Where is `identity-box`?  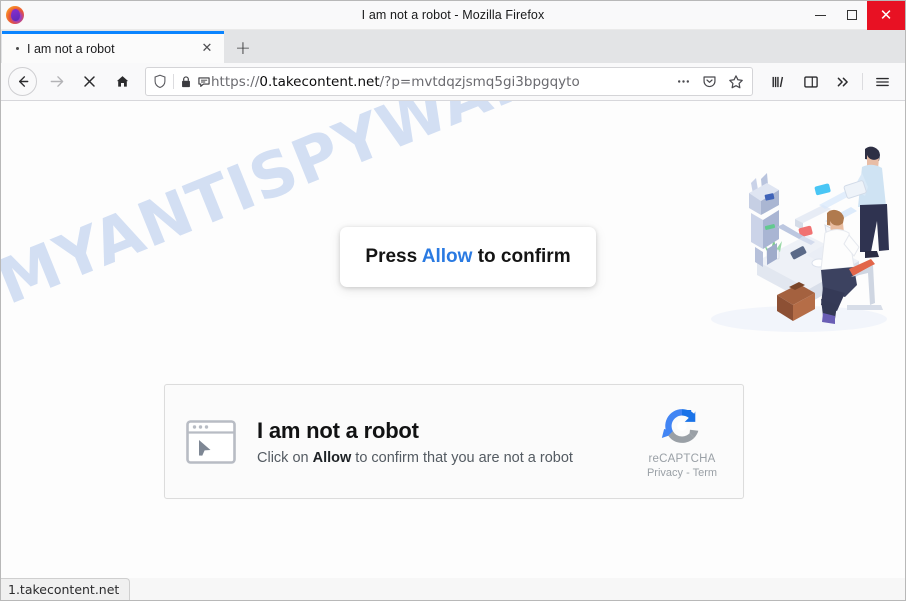 identity-box is located at coordinates (160, 81).